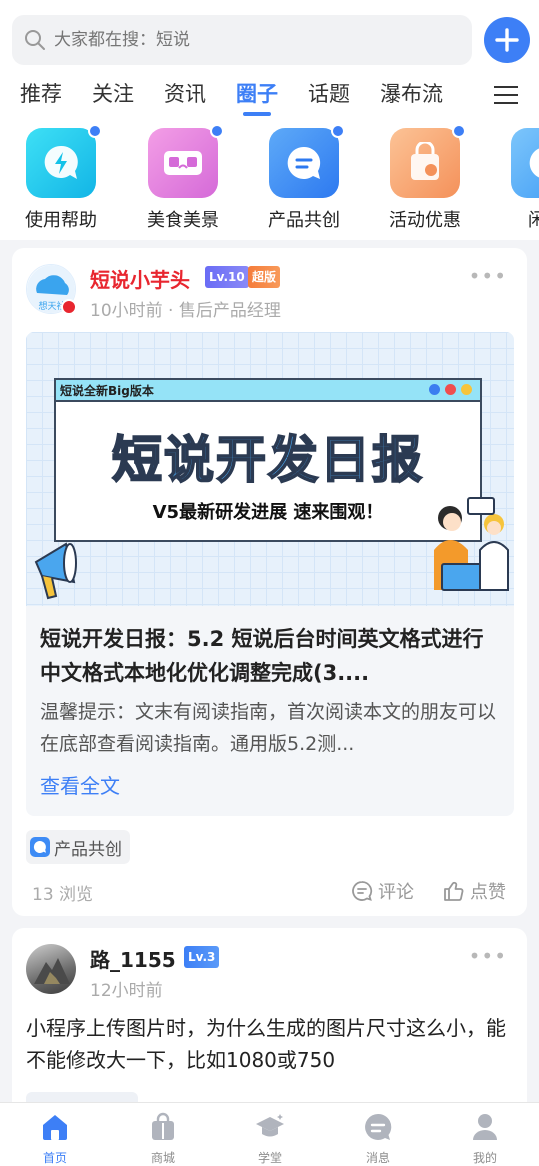 The width and height of the screenshot is (539, 1166). Describe the element at coordinates (488, 892) in the screenshot. I see `like-label: 点赞` at that location.